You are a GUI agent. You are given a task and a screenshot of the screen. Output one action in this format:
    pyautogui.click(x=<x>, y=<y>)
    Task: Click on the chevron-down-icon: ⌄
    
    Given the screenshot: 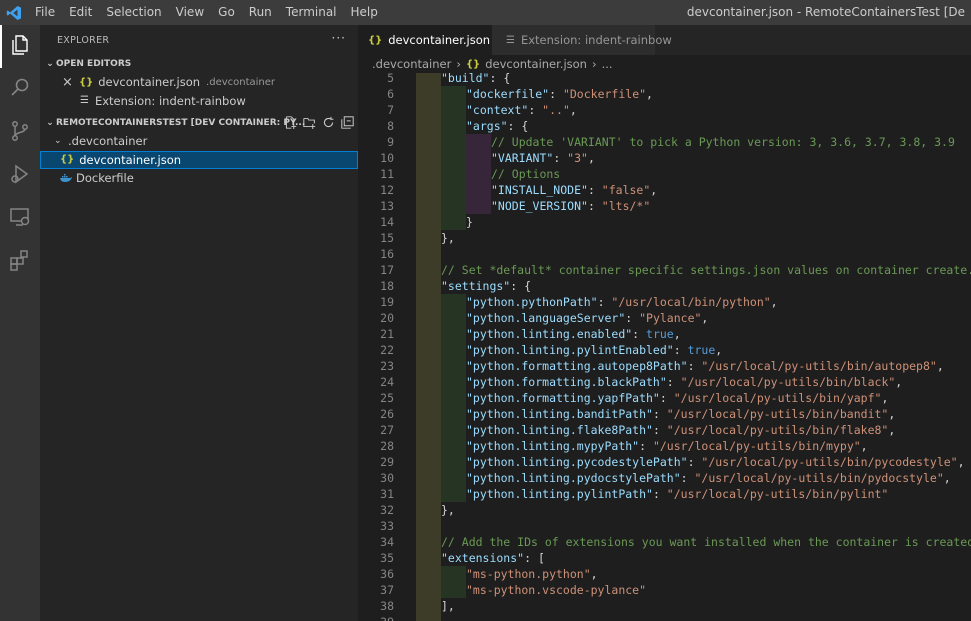 What is the action you would take?
    pyautogui.click(x=58, y=141)
    